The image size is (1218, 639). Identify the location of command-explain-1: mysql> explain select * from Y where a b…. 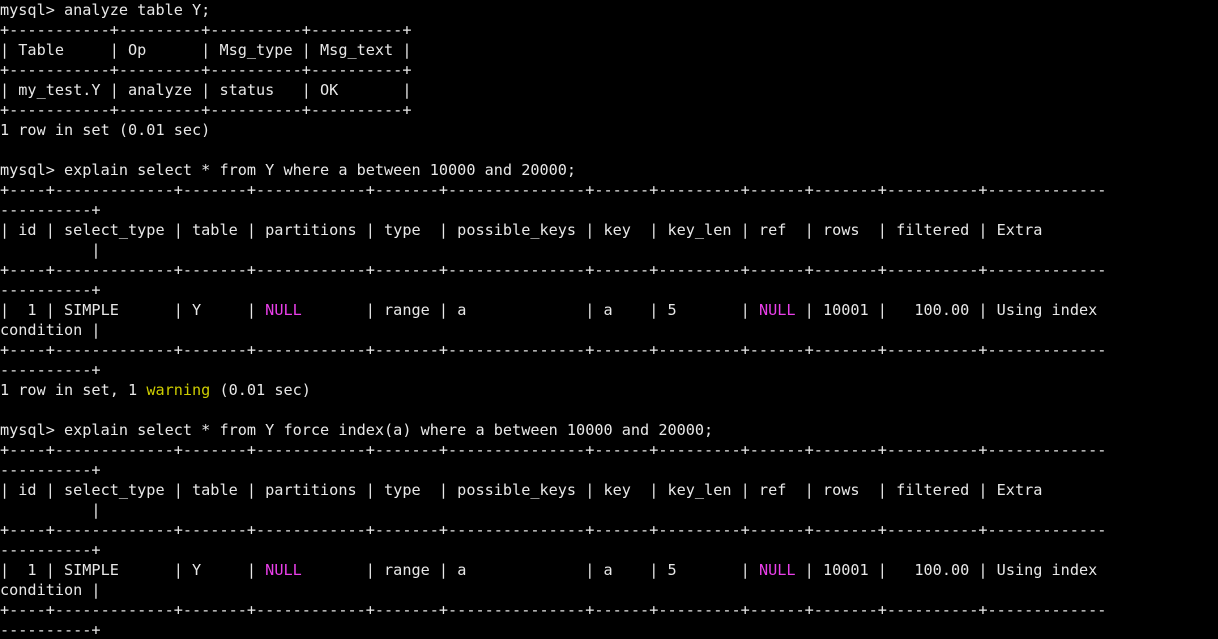
(609, 170).